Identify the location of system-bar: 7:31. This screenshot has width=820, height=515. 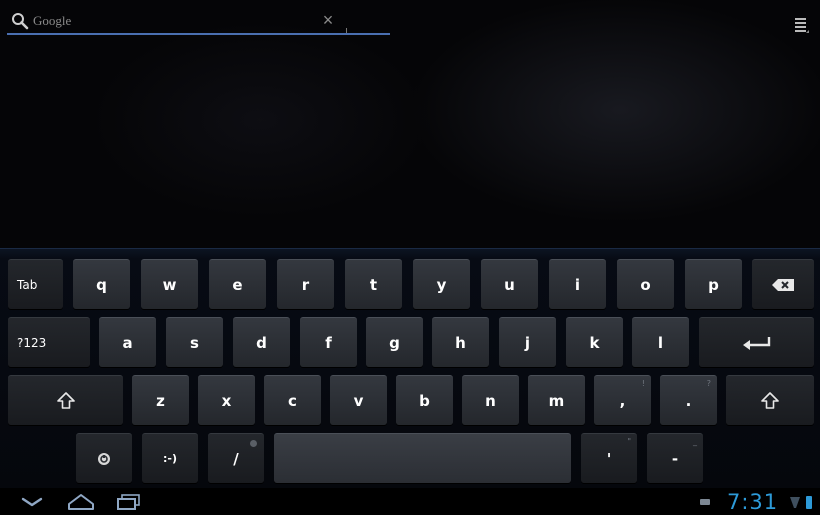
(410, 501).